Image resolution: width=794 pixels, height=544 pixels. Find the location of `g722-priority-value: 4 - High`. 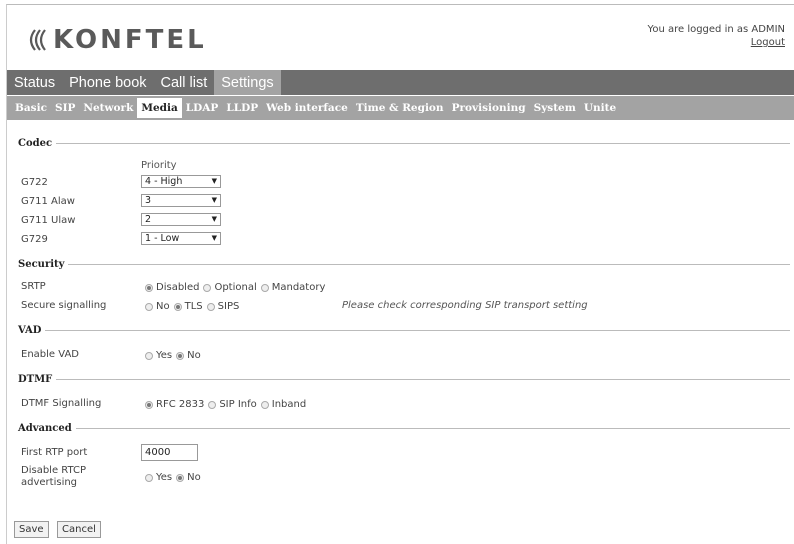

g722-priority-value: 4 - High is located at coordinates (164, 181).